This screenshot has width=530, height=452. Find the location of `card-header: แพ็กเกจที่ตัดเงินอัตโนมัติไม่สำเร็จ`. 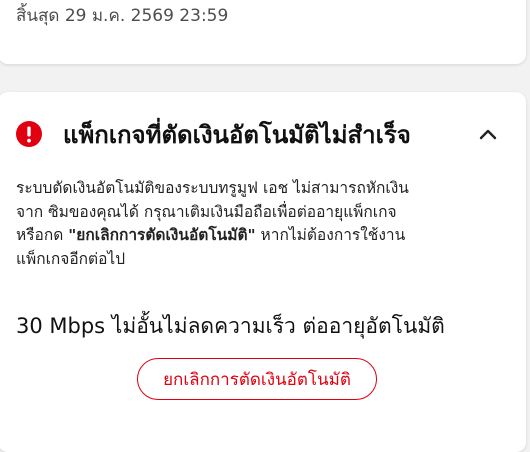

card-header: แพ็กเกจที่ตัดเงินอัตโนมัติไม่สำเร็จ is located at coordinates (258, 134).